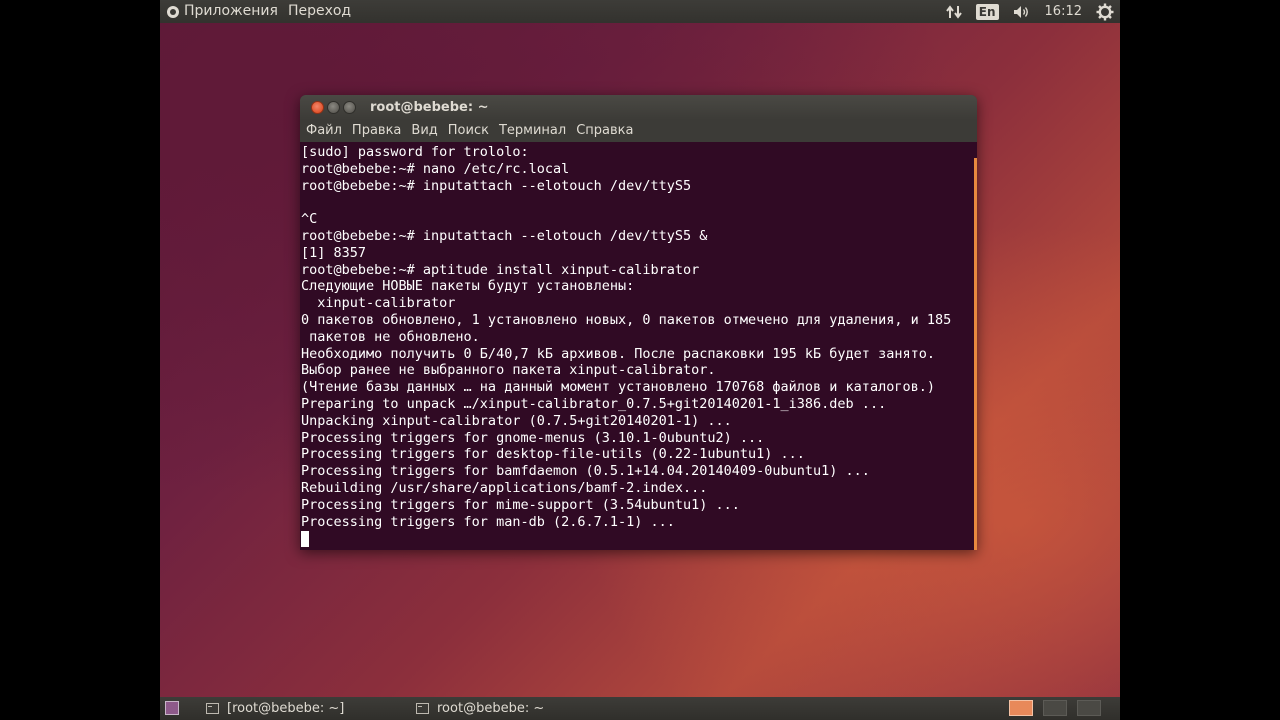  Describe the element at coordinates (378, 303) in the screenshot. I see `terminal-line: xinput-calibrator` at that location.